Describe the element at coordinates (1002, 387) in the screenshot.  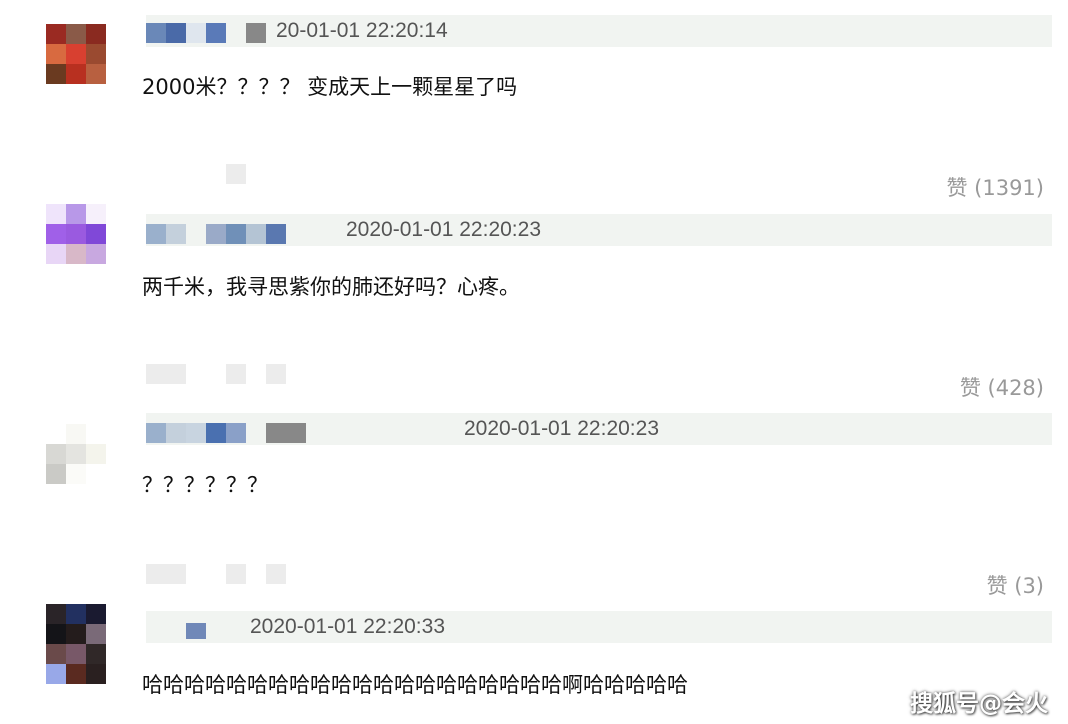
I see `like-count: 赞 (428)` at that location.